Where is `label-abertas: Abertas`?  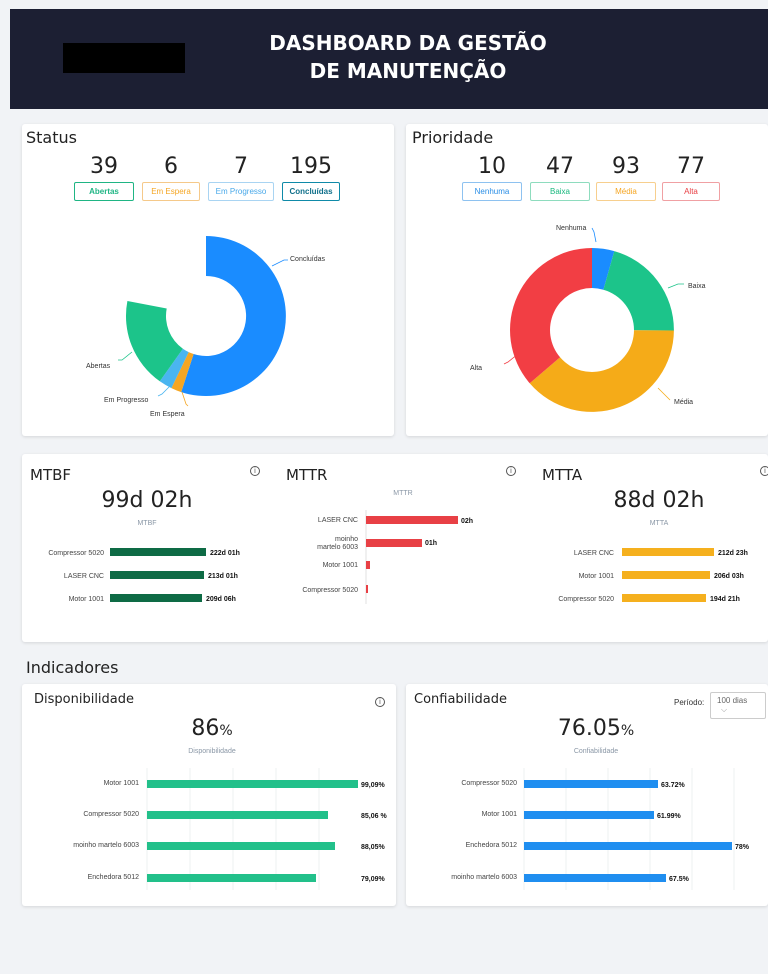 label-abertas: Abertas is located at coordinates (98, 366).